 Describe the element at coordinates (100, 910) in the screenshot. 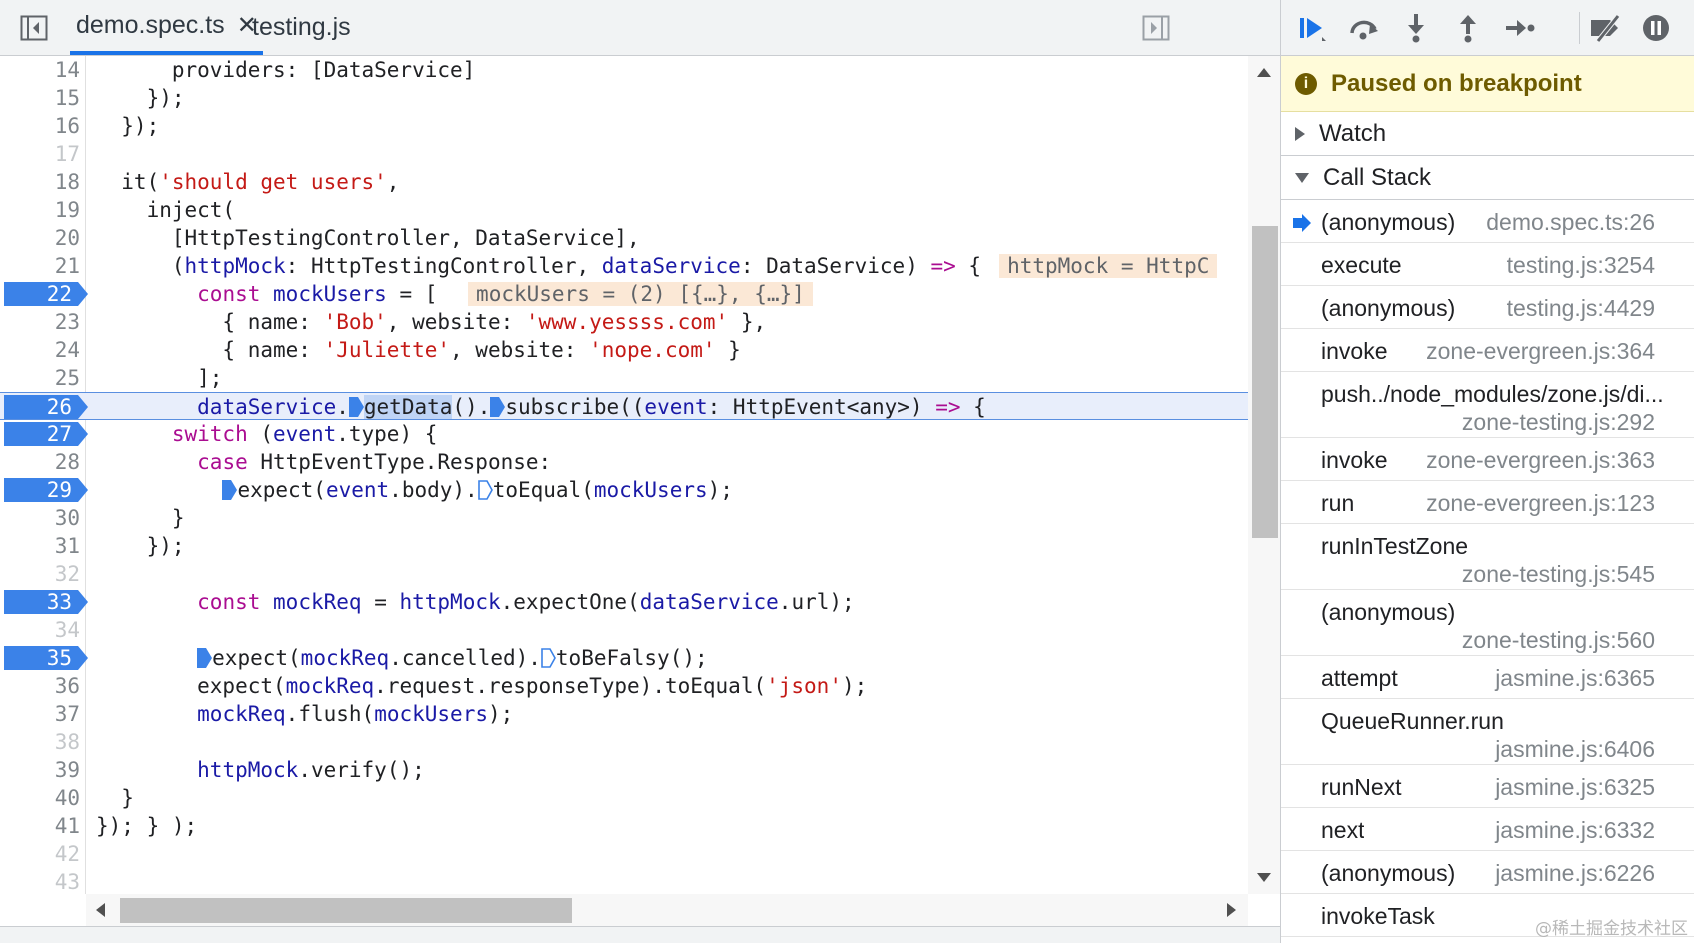

I see `scroll-left-icon` at that location.